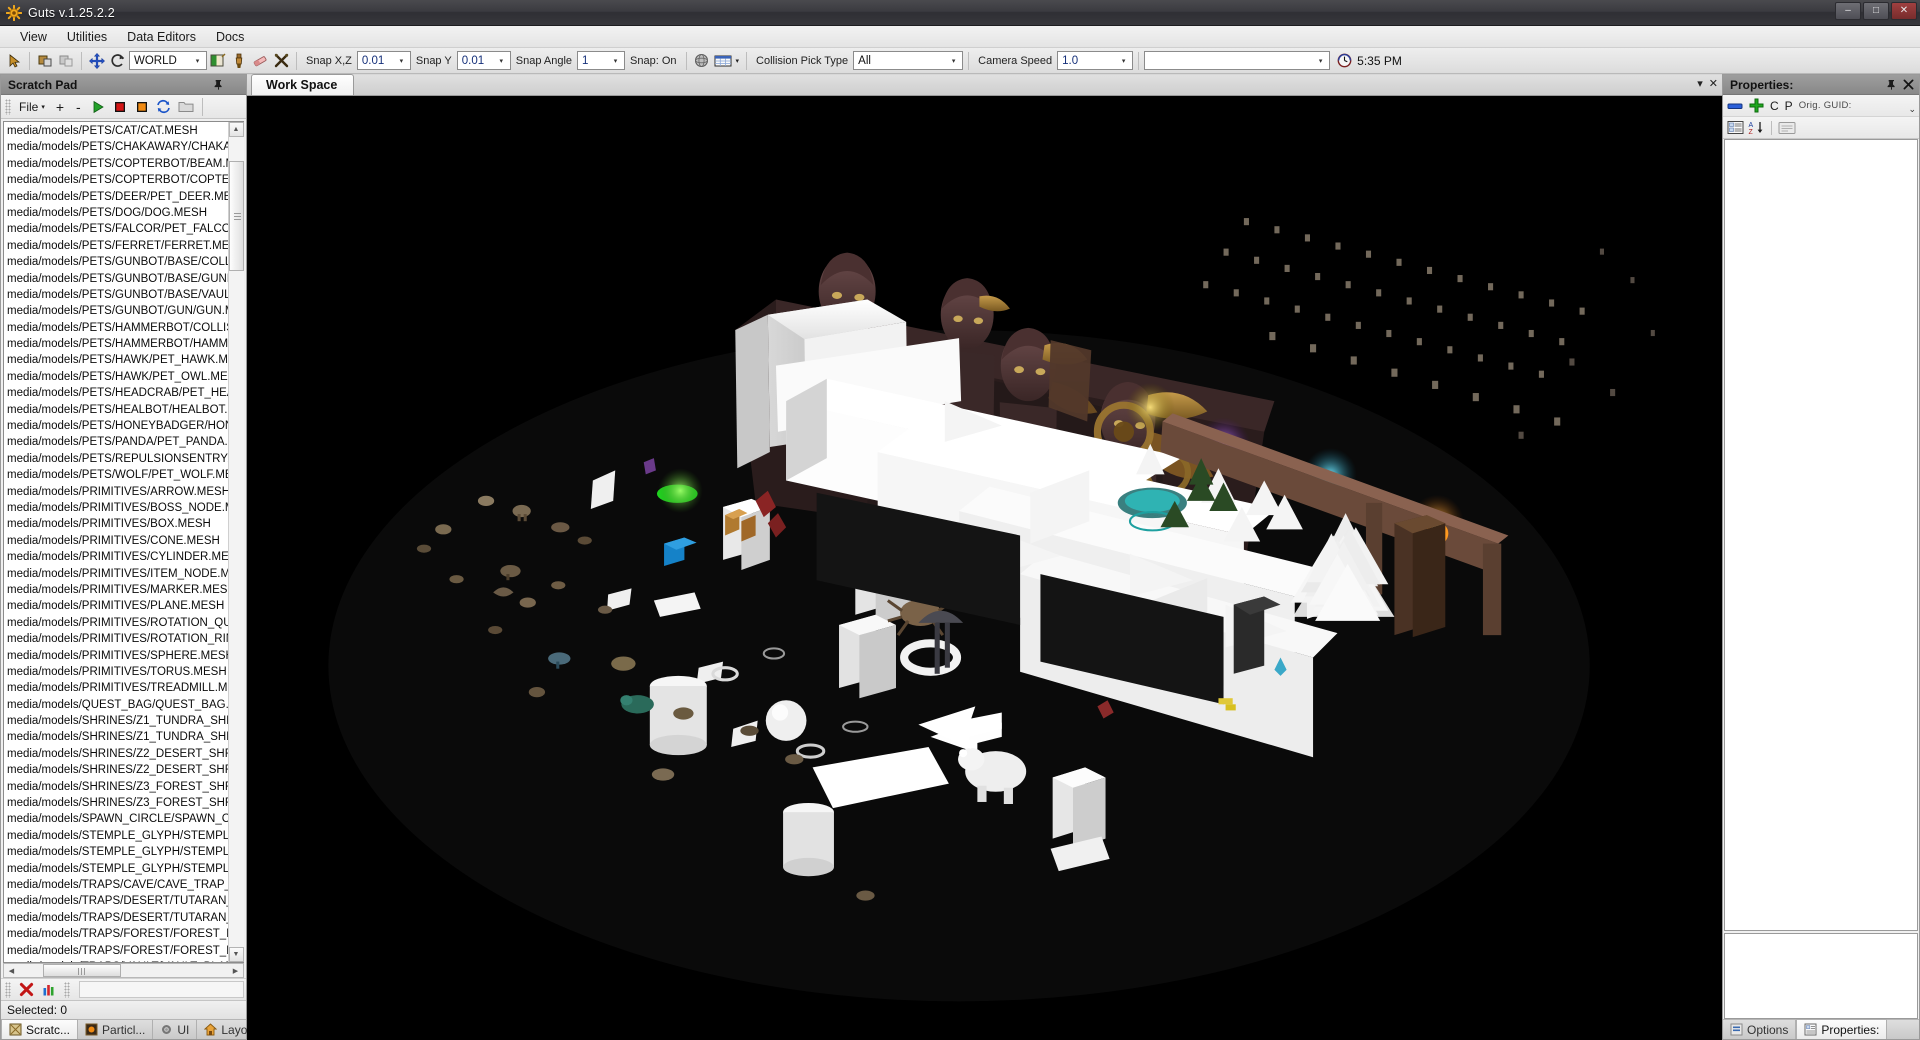 Image resolution: width=1920 pixels, height=1040 pixels. Describe the element at coordinates (1366, 60) in the screenshot. I see `clock-widget: 5:35 PM` at that location.